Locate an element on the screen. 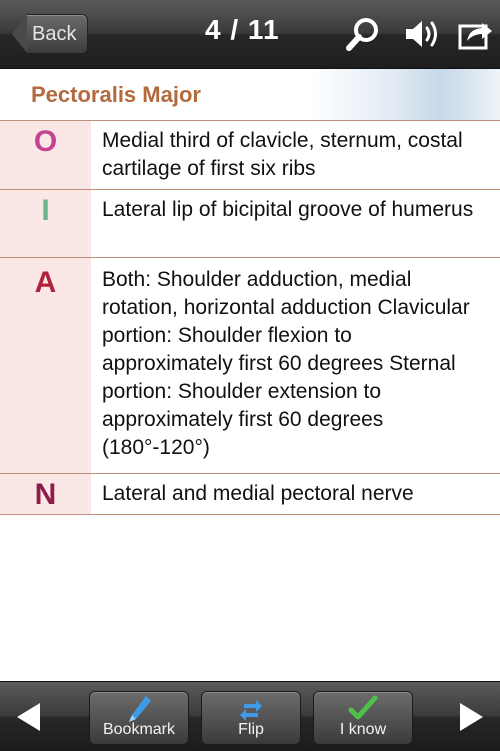  bookmark-button: Bookmark is located at coordinates (139, 718).